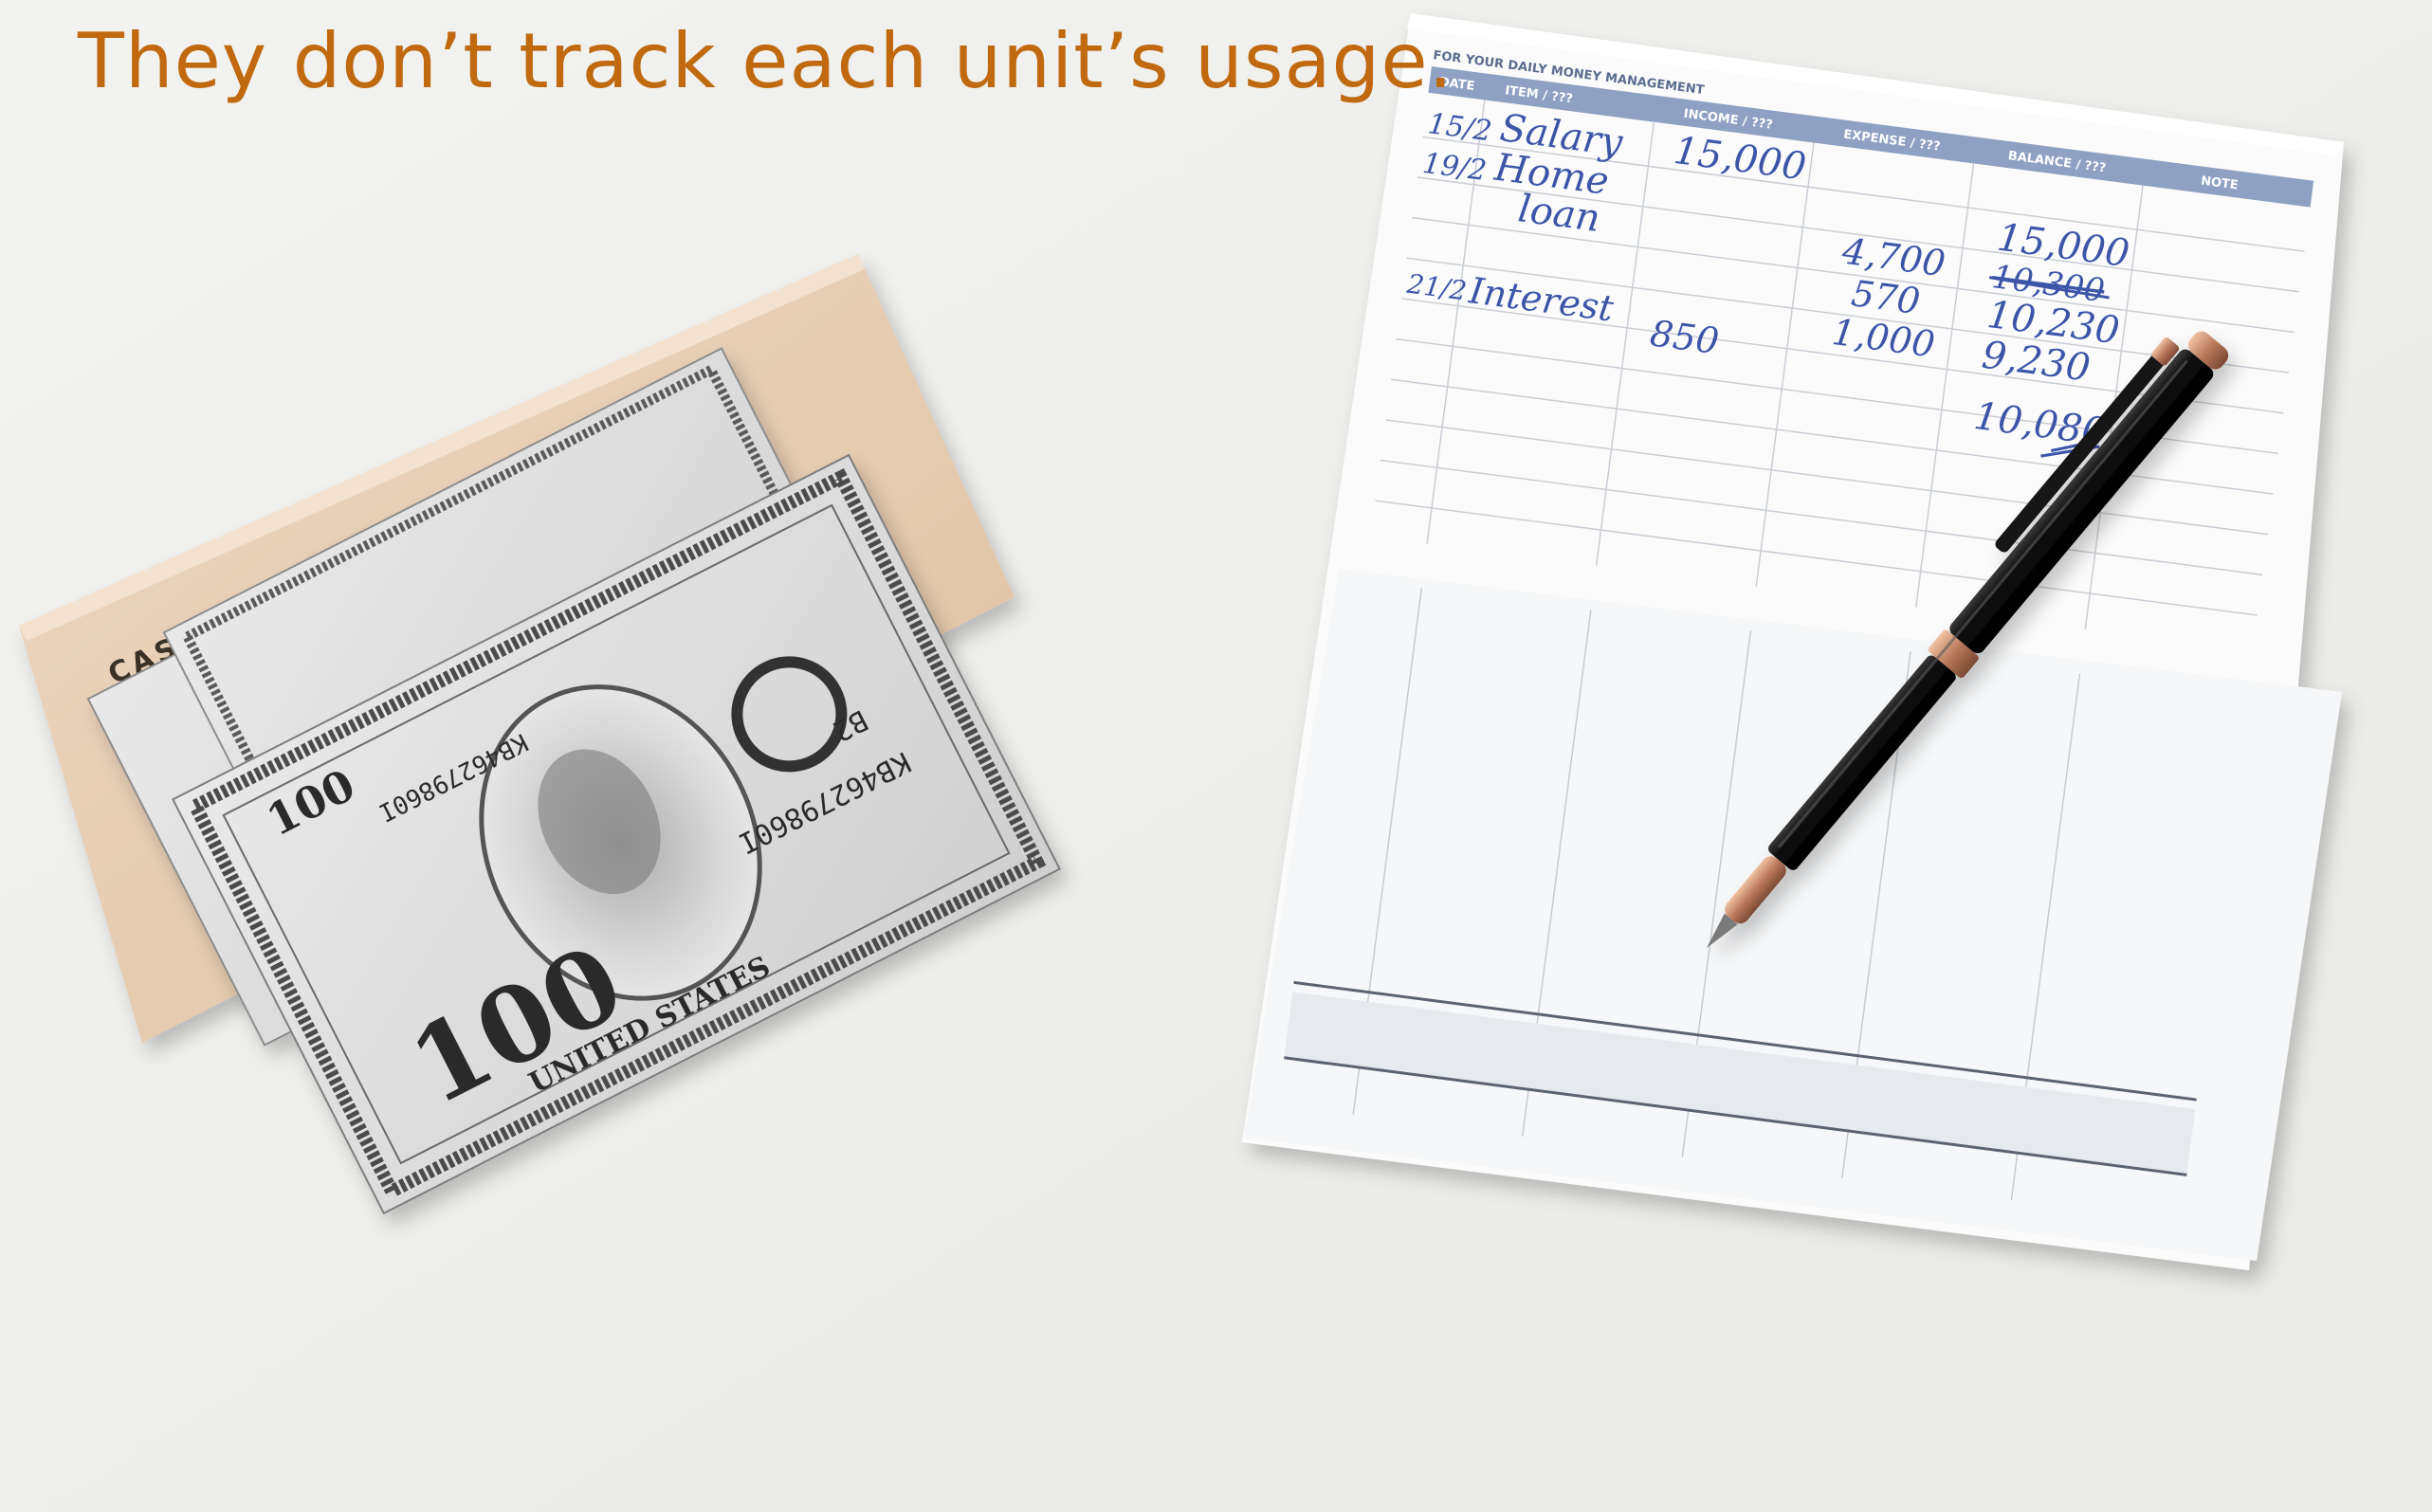 This screenshot has height=1512, width=2432. I want to click on slide-caption: They don’t track each unit’s usage., so click(766, 61).